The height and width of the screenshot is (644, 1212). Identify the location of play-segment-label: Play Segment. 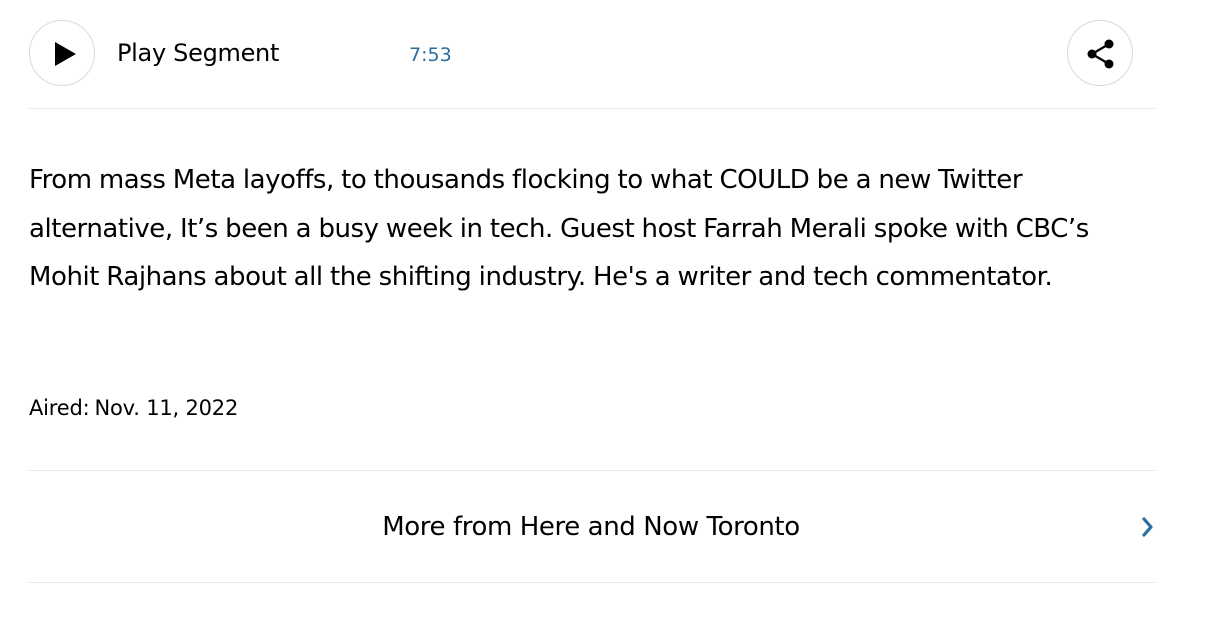
(198, 53).